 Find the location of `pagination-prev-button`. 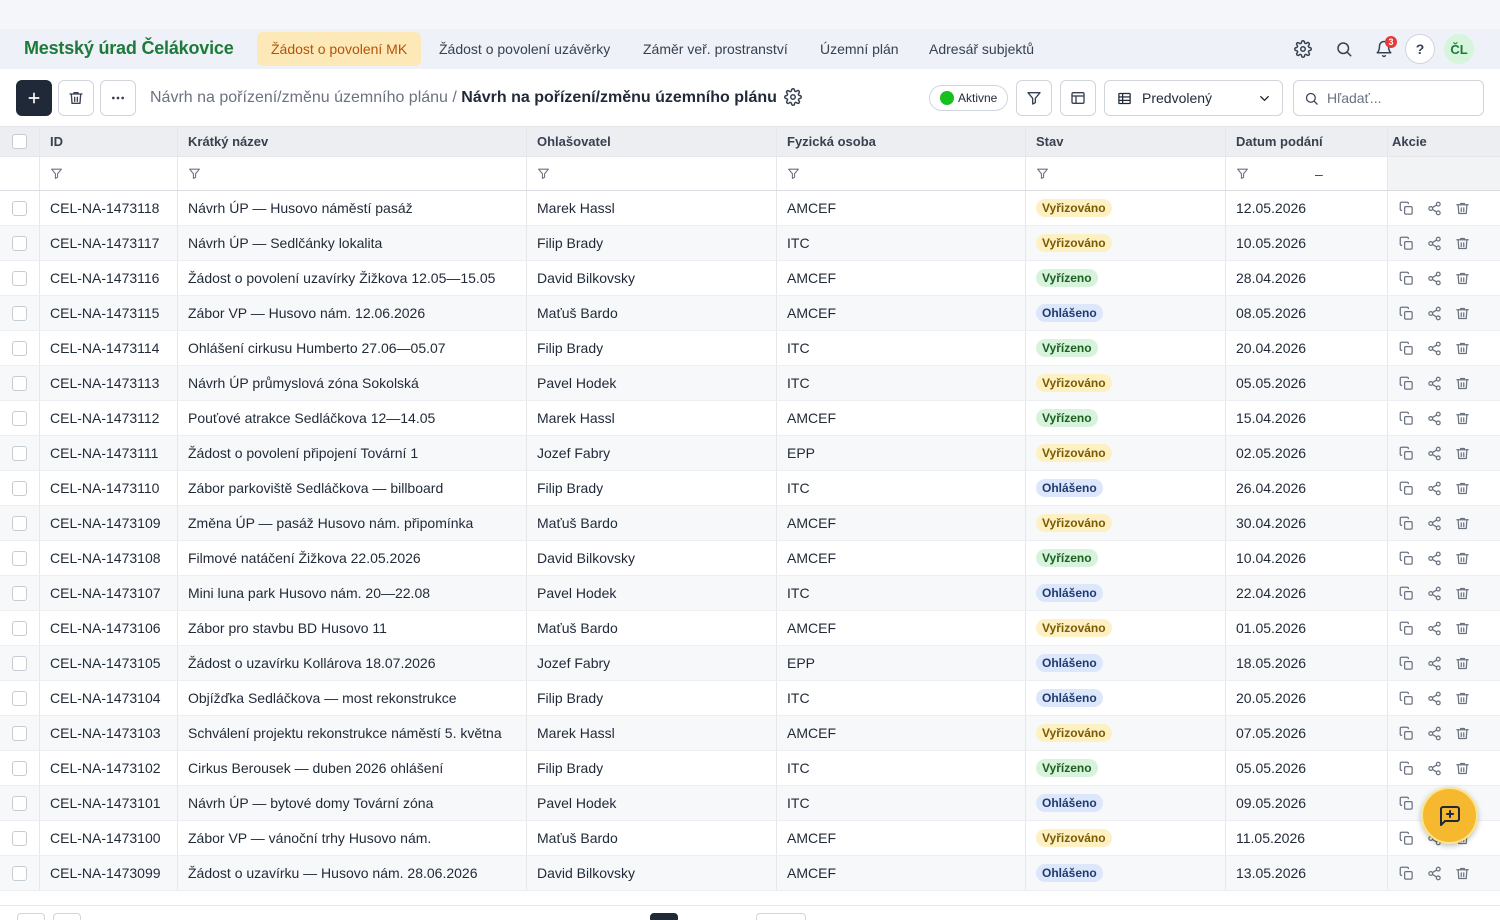

pagination-prev-button is located at coordinates (67, 916).